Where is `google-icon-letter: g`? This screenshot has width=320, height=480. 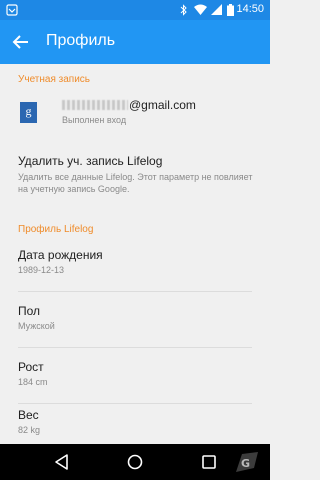
google-icon-letter: g is located at coordinates (28, 111).